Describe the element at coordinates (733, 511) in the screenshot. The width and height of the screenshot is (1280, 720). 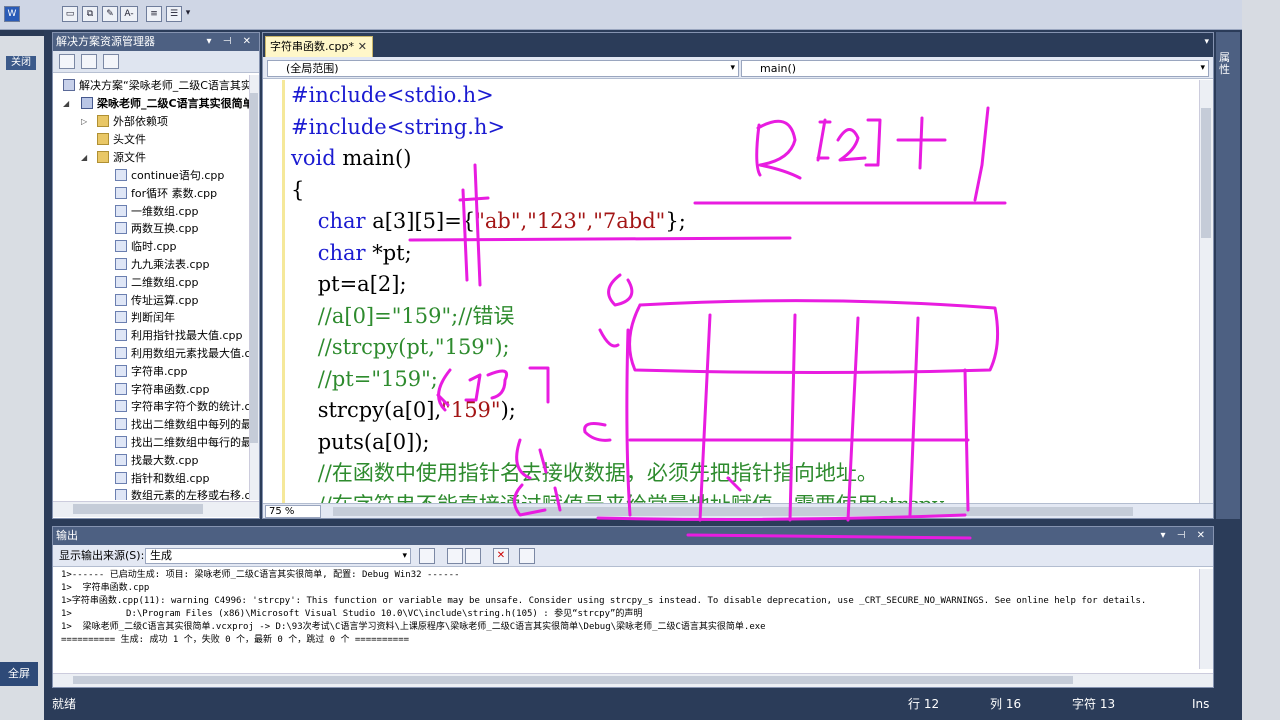
I see `editor-hscroll-thumb` at that location.